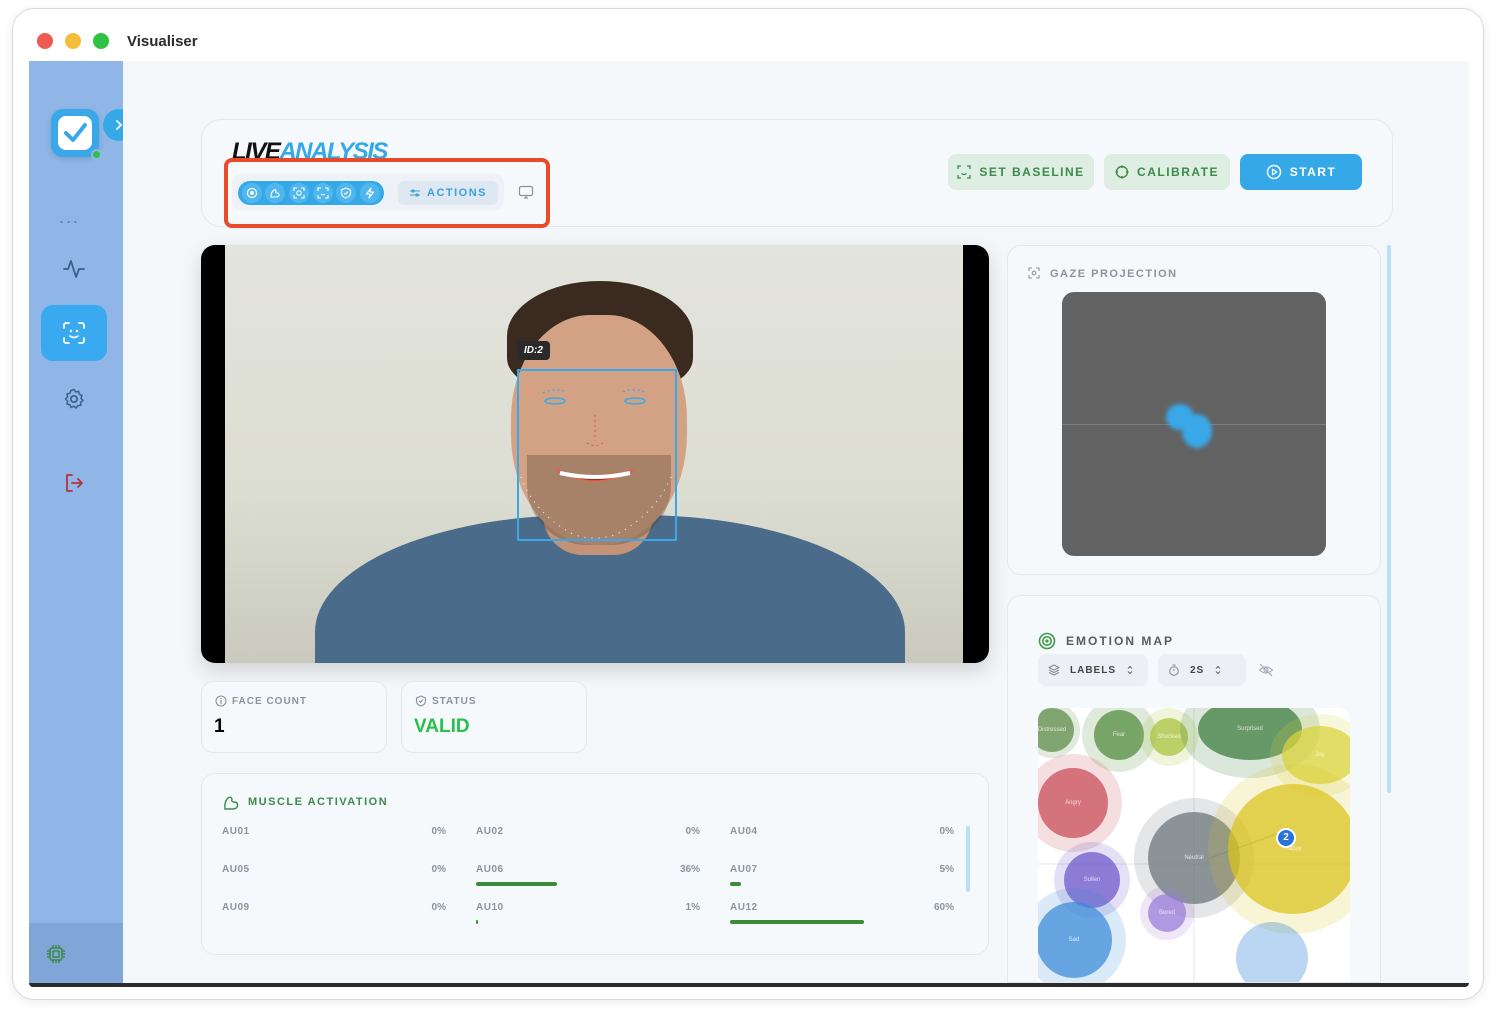 The width and height of the screenshot is (1496, 1016). Describe the element at coordinates (1122, 172) in the screenshot. I see `crosshair-icon` at that location.